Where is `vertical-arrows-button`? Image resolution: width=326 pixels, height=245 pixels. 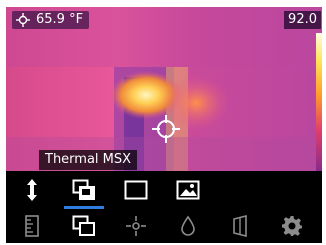 vertical-arrows-button is located at coordinates (32, 190).